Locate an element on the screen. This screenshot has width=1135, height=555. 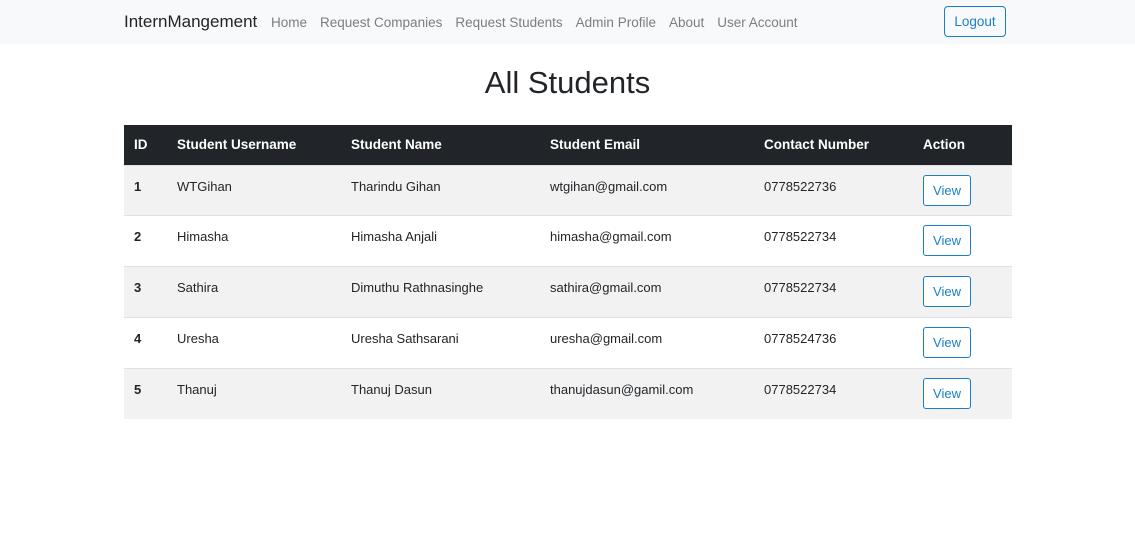
nav-link-request-students: Request Students is located at coordinates (508, 22).